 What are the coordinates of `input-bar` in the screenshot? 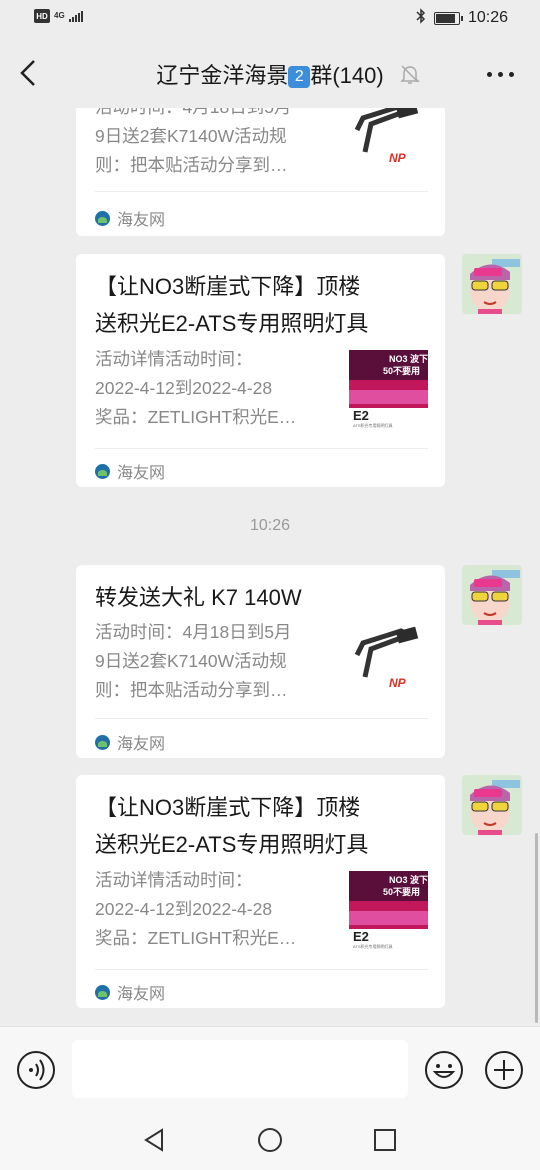 It's located at (270, 1068).